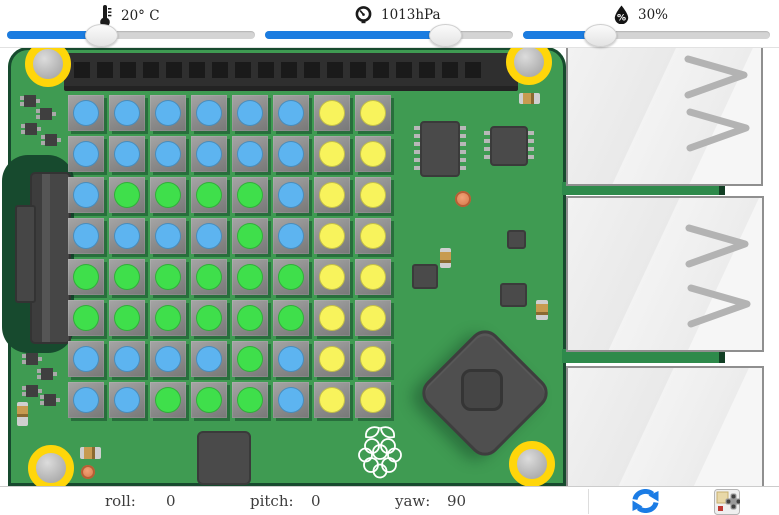 The width and height of the screenshot is (779, 515). Describe the element at coordinates (224, 458) in the screenshot. I see `atmel-chip` at that location.